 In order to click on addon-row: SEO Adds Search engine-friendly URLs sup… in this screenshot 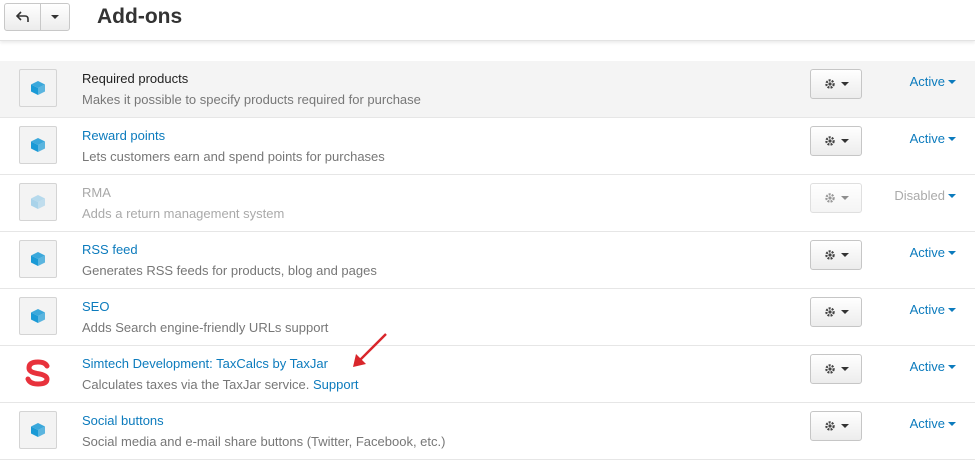, I will do `click(487, 317)`.